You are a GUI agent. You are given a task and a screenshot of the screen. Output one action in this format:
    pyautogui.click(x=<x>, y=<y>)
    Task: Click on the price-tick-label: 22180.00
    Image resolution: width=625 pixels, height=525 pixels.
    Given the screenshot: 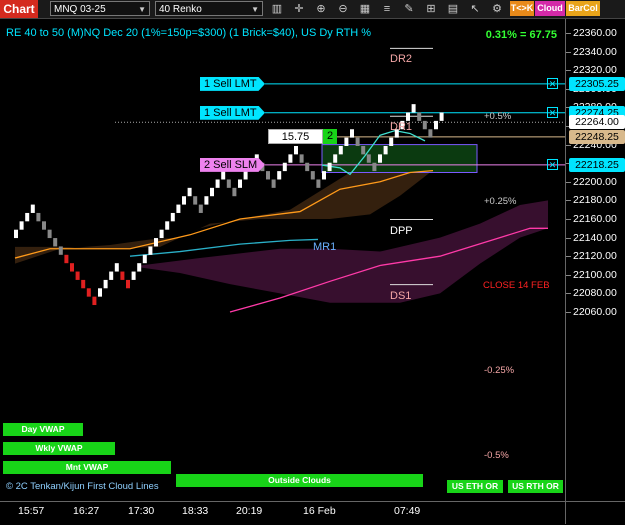 What is the action you would take?
    pyautogui.click(x=595, y=200)
    